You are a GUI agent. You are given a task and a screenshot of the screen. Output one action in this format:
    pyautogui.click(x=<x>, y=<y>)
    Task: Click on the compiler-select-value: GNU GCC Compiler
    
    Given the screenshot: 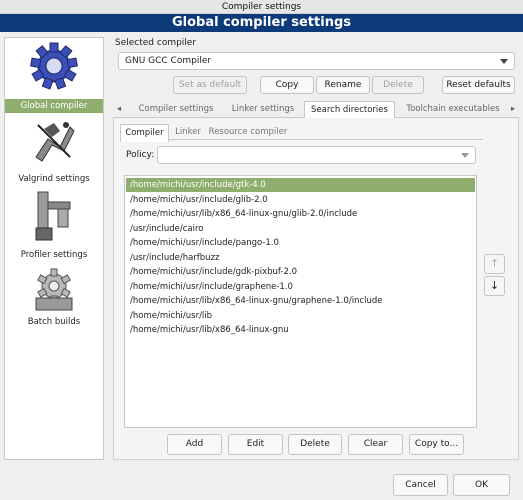 What is the action you would take?
    pyautogui.click(x=168, y=61)
    